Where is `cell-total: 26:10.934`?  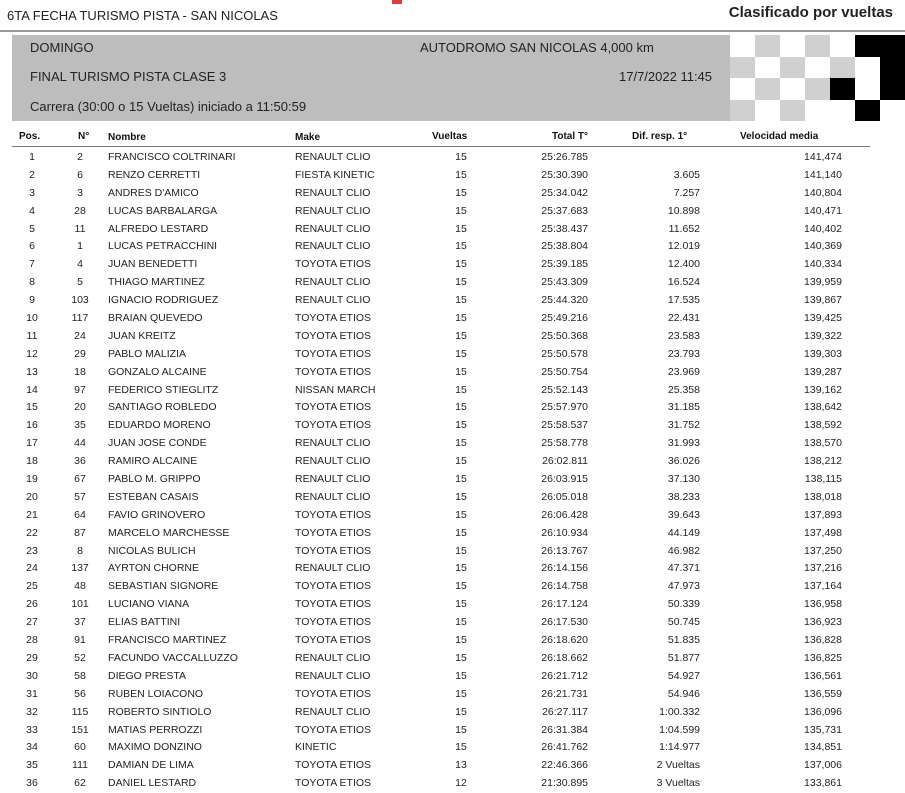 cell-total: 26:10.934 is located at coordinates (564, 532).